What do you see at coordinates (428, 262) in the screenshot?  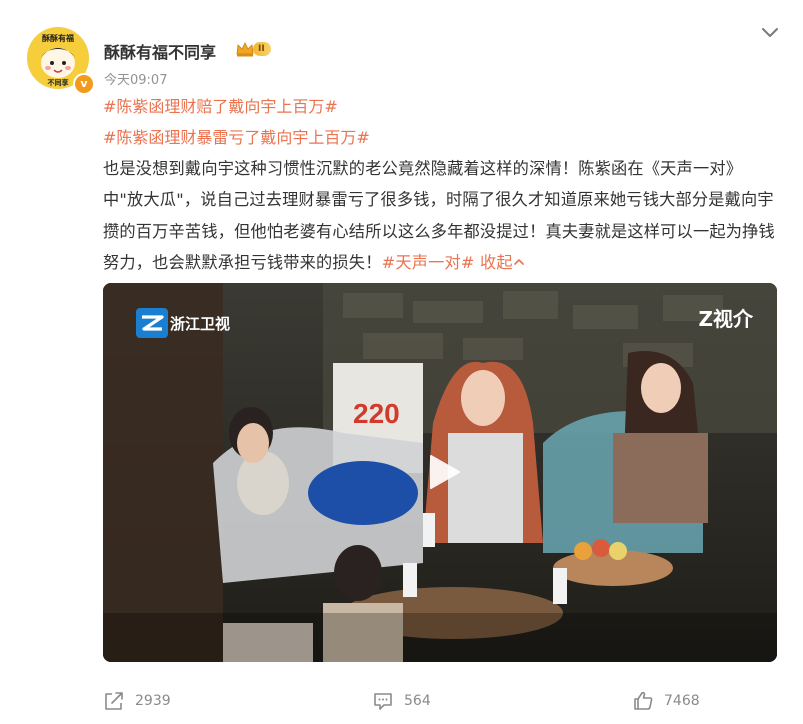 I see `inline-hashtag-link: #天声一对#` at bounding box center [428, 262].